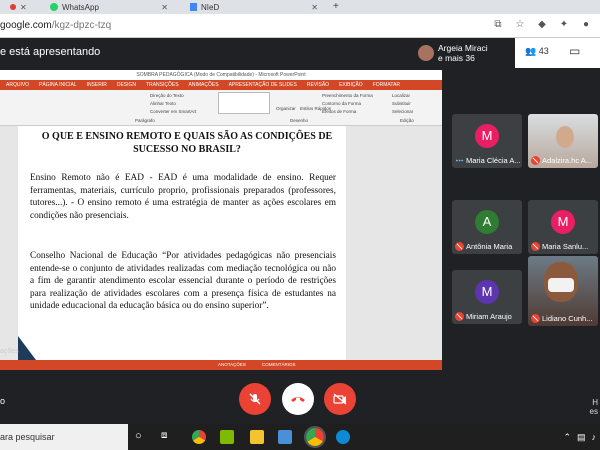 This screenshot has width=600, height=450. Describe the element at coordinates (145, 120) in the screenshot. I see `ribbon-group-paragraph: Parágrafo` at that location.